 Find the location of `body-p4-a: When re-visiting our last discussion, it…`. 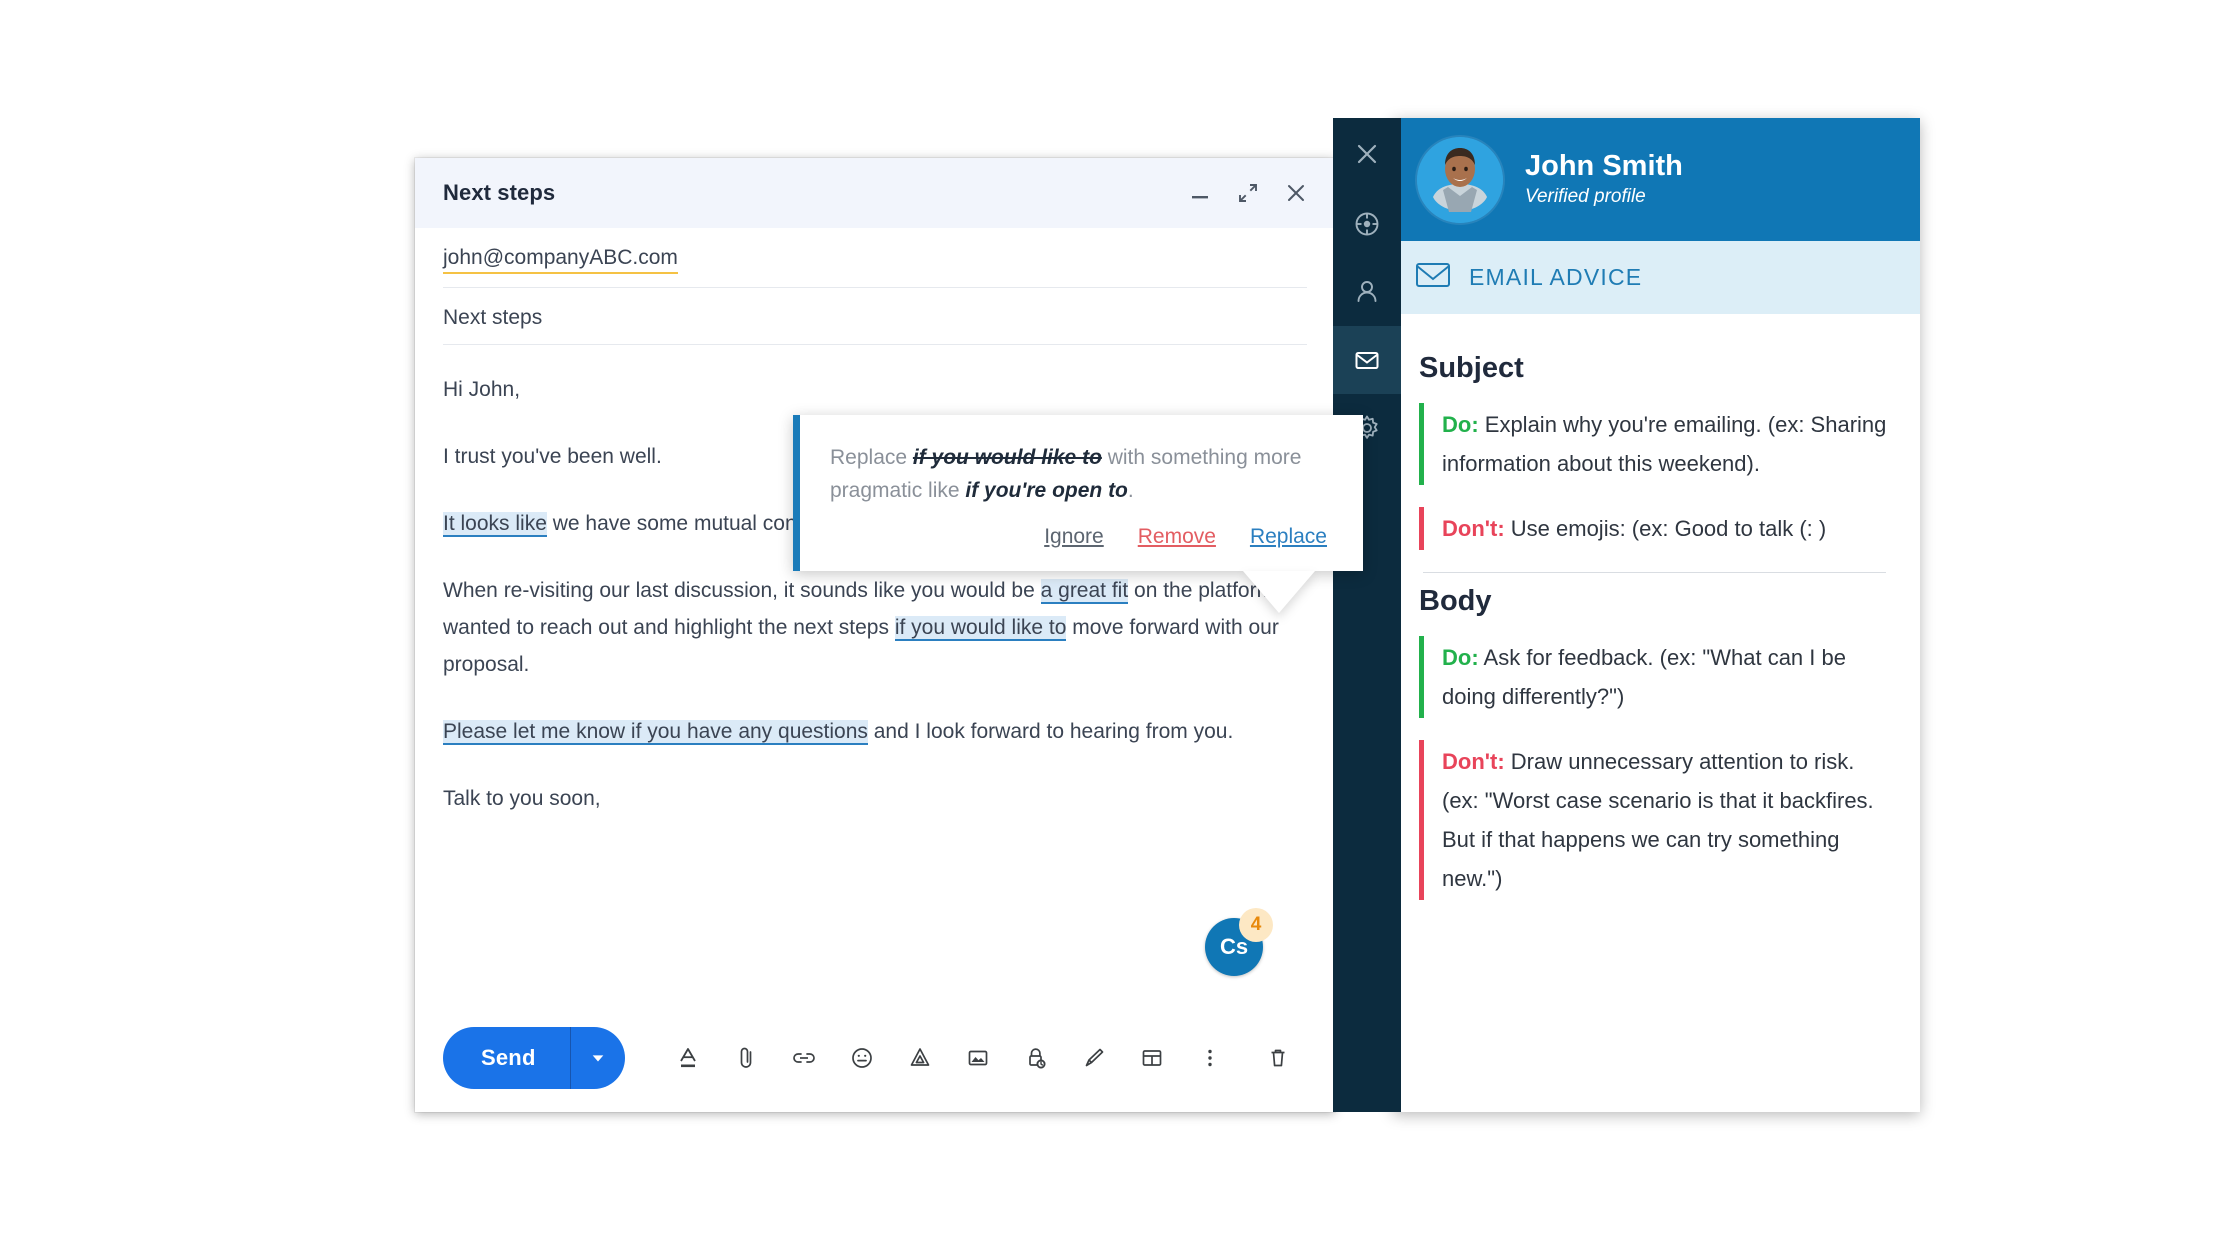

body-p4-a: When re-visiting our last discussion, it… is located at coordinates (742, 590).